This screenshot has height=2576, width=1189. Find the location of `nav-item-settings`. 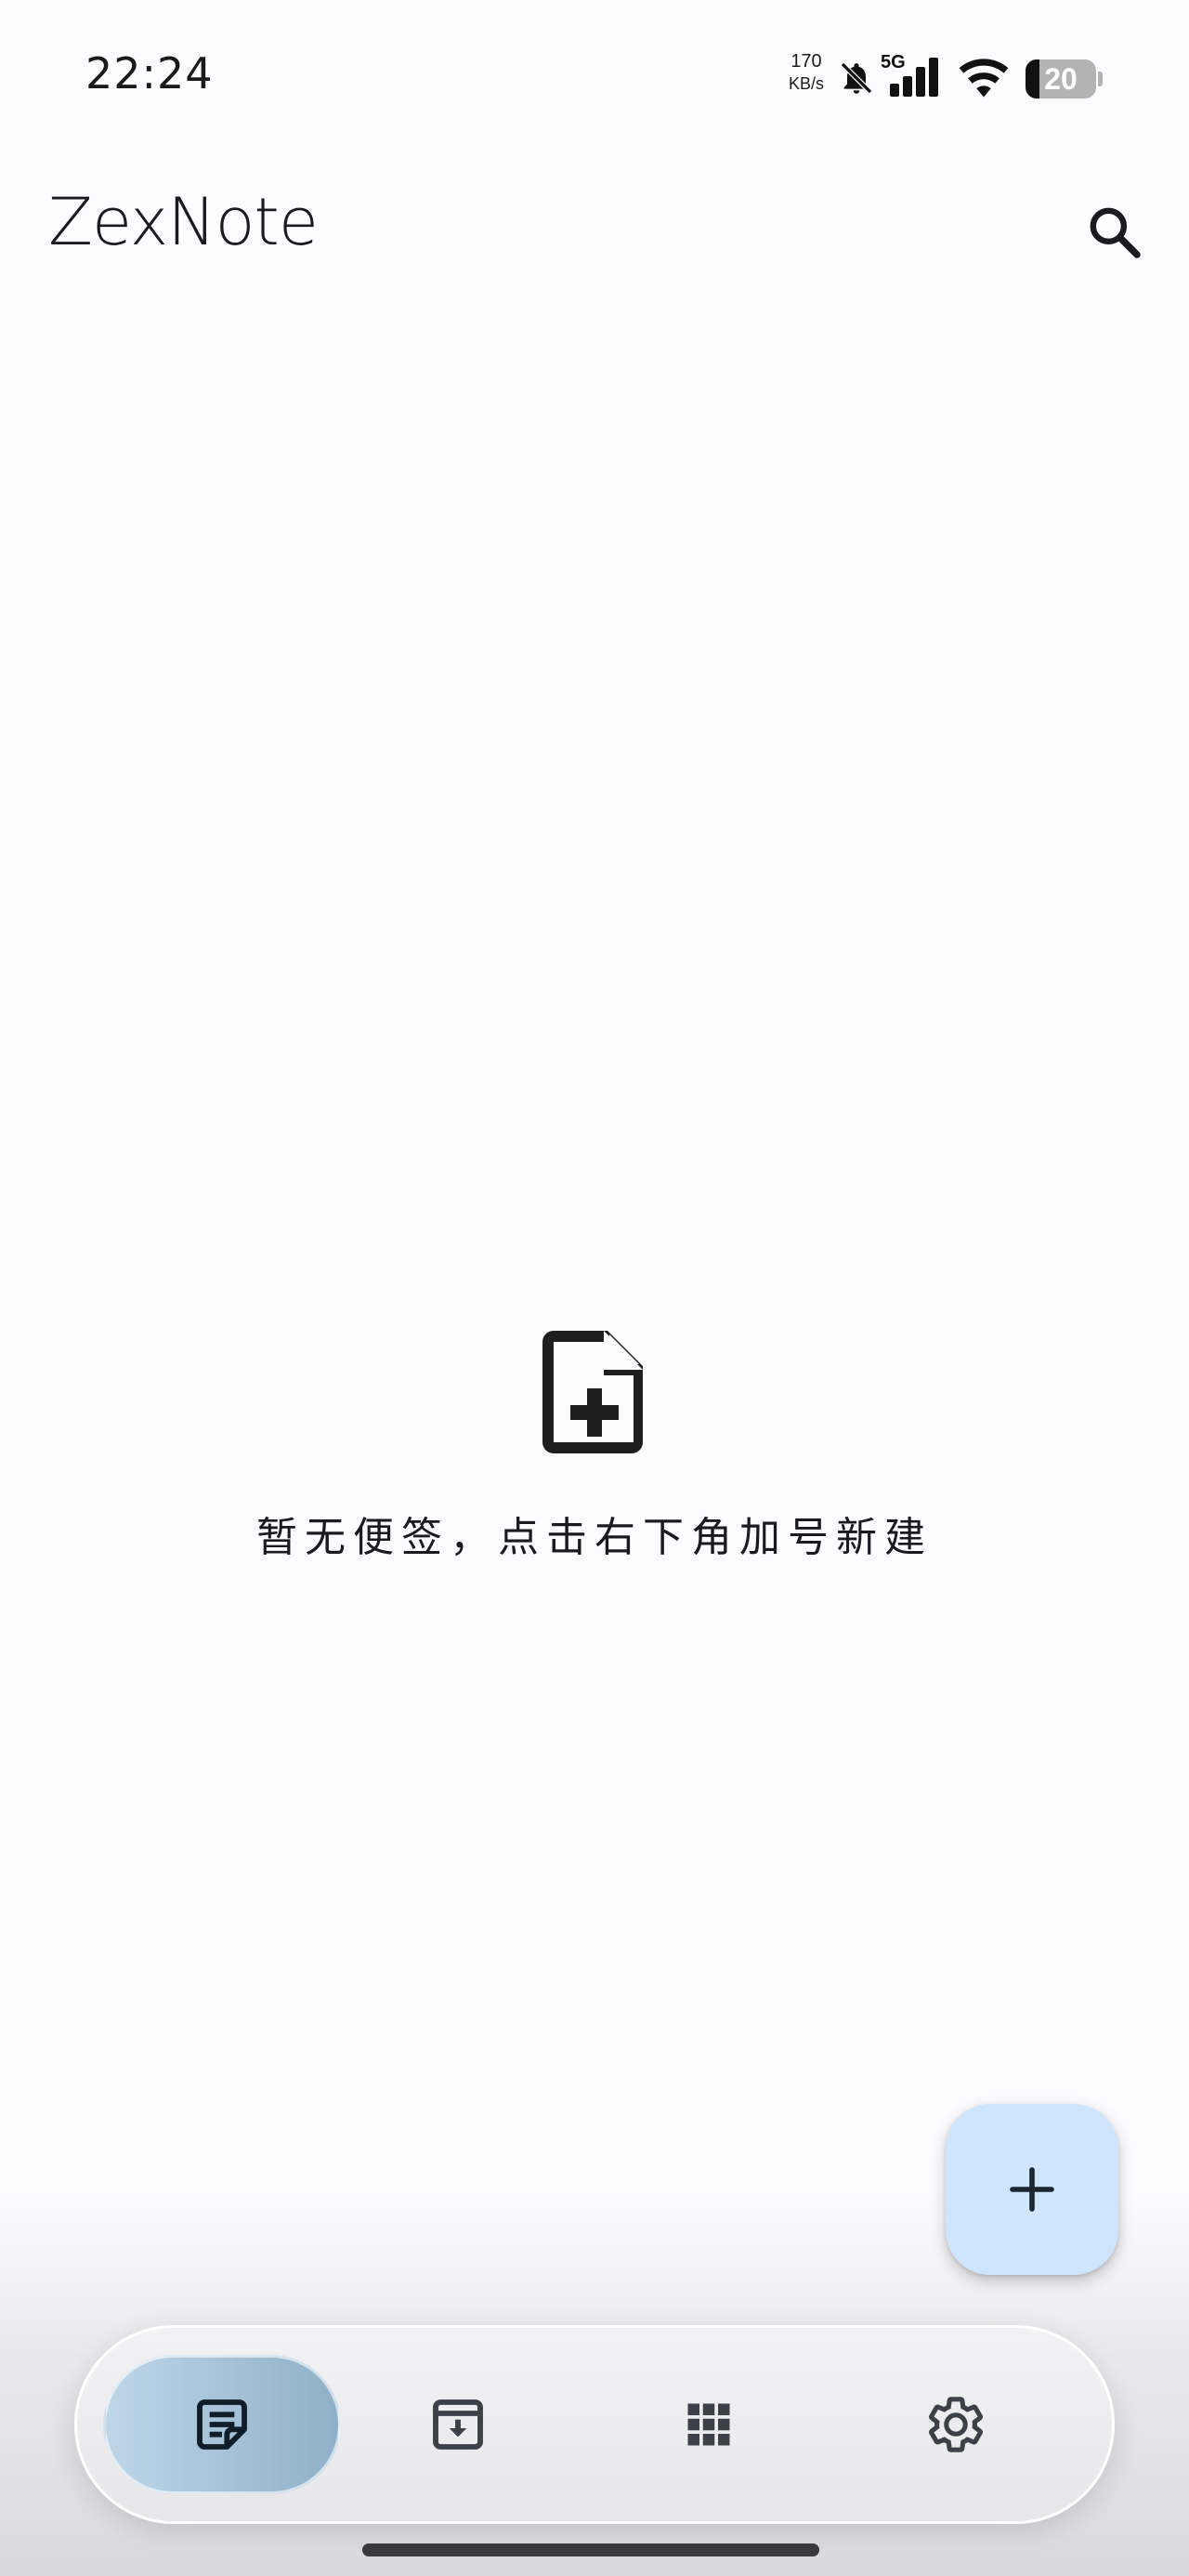

nav-item-settings is located at coordinates (956, 2424).